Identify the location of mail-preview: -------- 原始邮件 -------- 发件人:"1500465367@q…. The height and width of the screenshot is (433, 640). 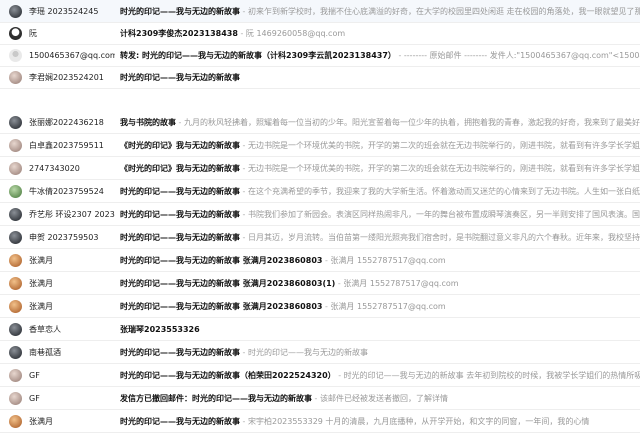
(521, 55).